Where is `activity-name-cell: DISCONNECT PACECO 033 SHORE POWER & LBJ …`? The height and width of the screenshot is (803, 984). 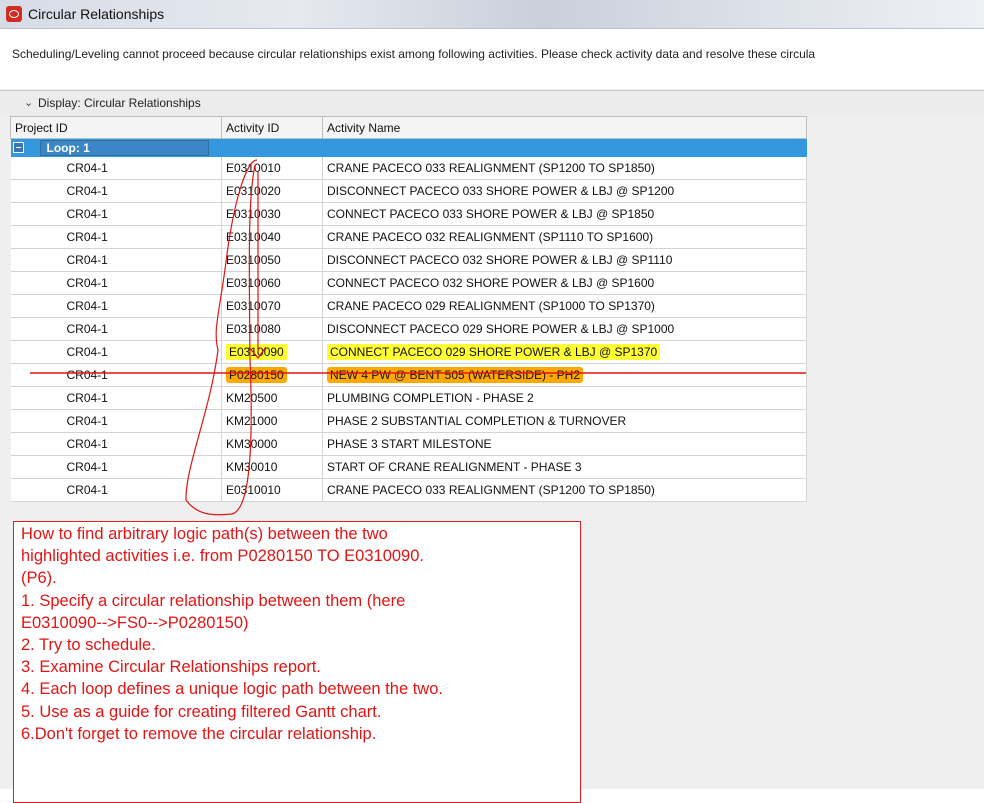
activity-name-cell: DISCONNECT PACECO 033 SHORE POWER & LBJ … is located at coordinates (564, 191).